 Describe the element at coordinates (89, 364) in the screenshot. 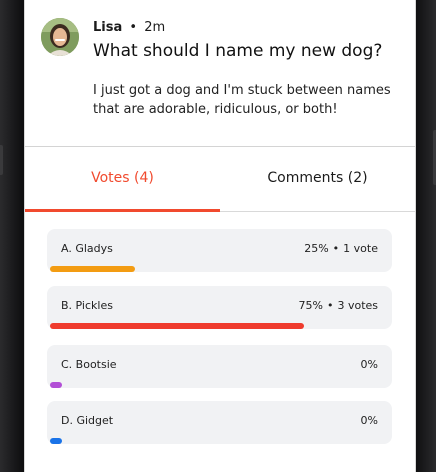

I see `poll-option-label: C. Bootsie` at that location.